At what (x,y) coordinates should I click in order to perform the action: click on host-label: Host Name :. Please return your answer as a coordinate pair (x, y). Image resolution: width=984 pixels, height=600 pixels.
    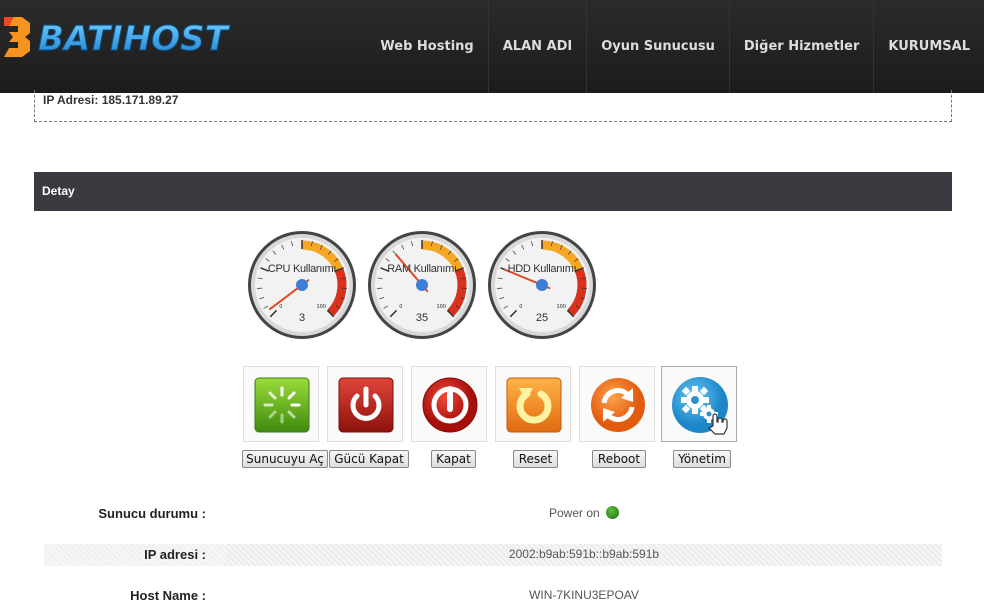
    Looking at the image, I should click on (168, 594).